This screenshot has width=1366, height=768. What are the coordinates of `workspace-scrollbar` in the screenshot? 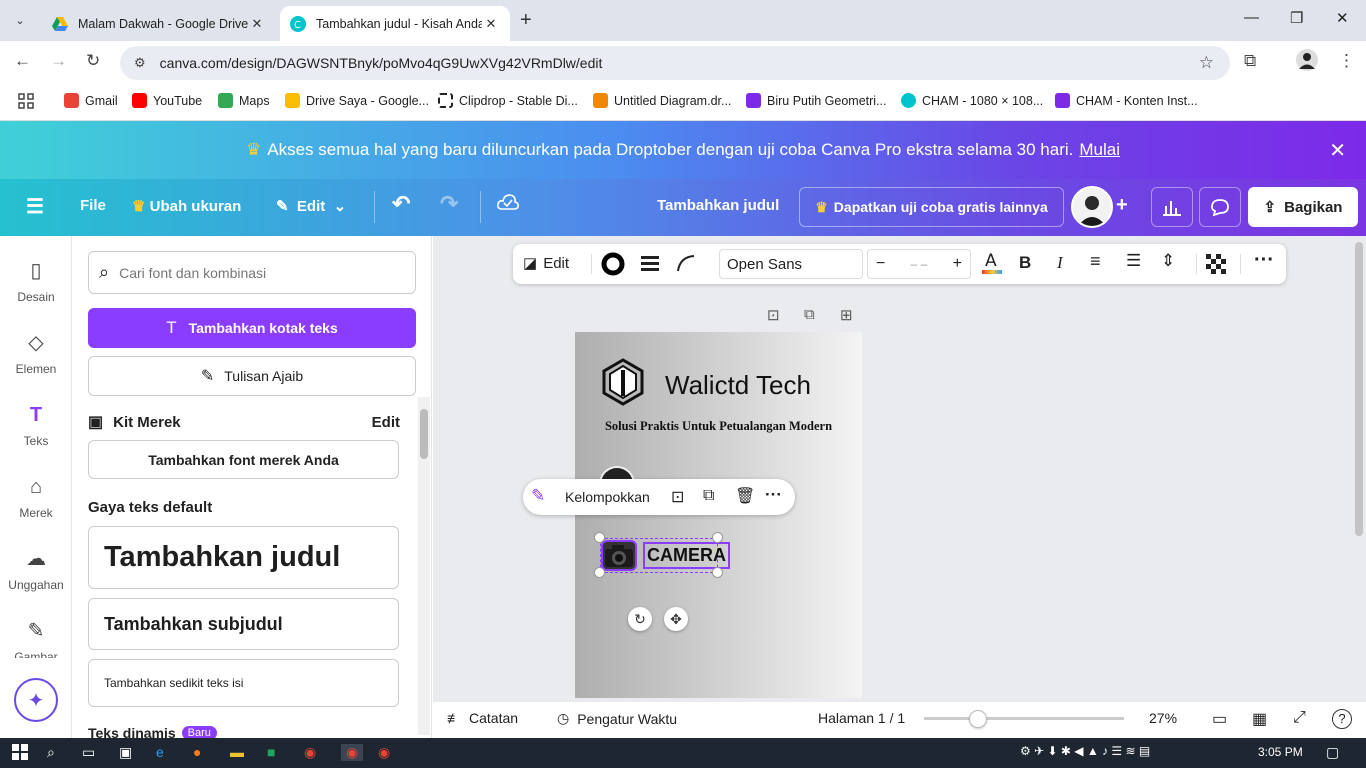 It's located at (1359, 389).